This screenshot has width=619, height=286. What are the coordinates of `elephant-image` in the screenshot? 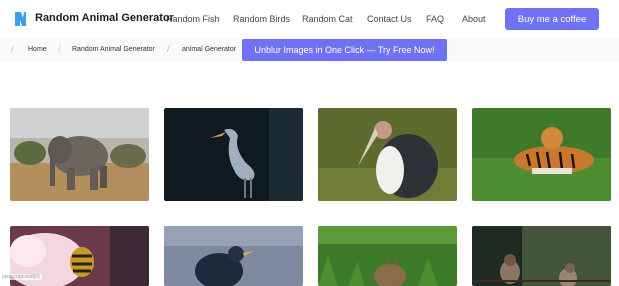 It's located at (79, 154).